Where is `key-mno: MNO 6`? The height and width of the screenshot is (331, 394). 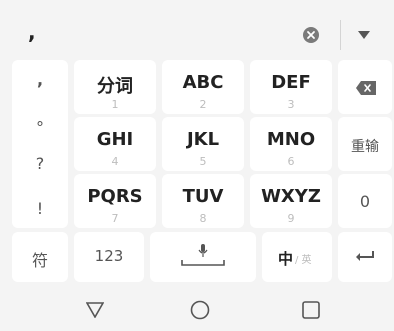 key-mno: MNO 6 is located at coordinates (291, 144).